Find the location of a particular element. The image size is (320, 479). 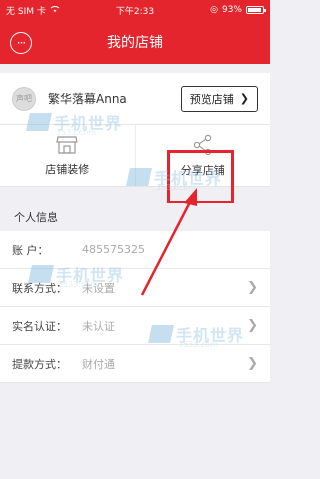

decorate-shop-label: 店铺装修 is located at coordinates (67, 169).